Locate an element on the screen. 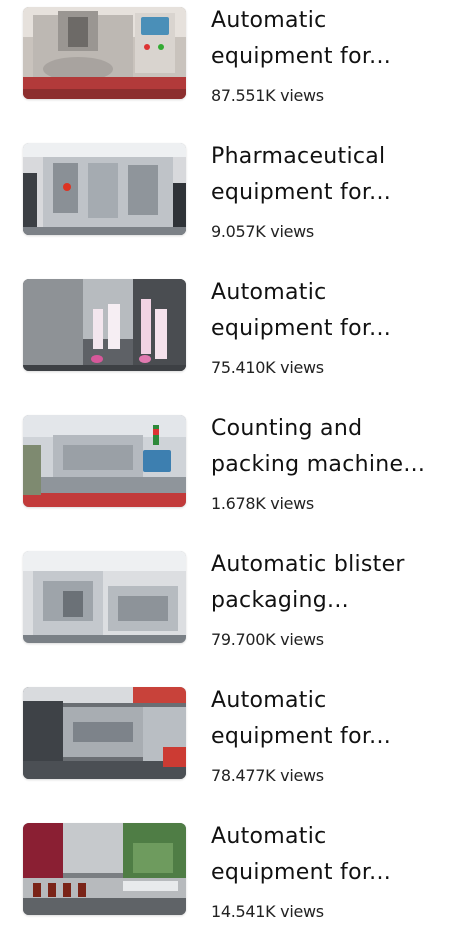 Image resolution: width=463 pixels, height=936 pixels. filling-line-exhibition-image is located at coordinates (104, 733).